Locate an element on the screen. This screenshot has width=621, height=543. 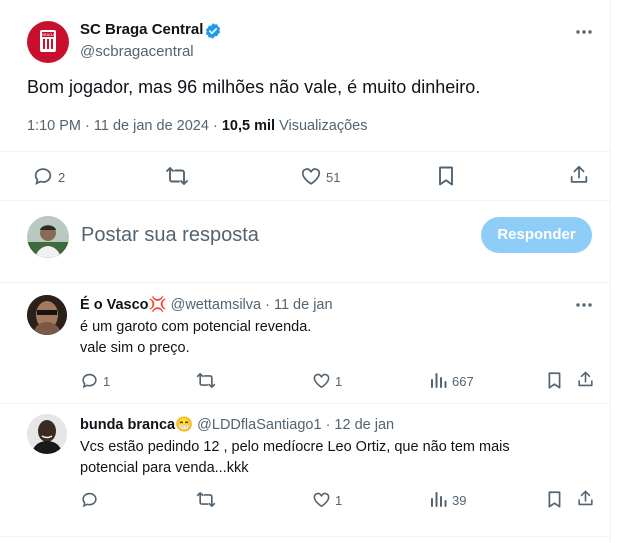
user-avatar is located at coordinates (48, 237).